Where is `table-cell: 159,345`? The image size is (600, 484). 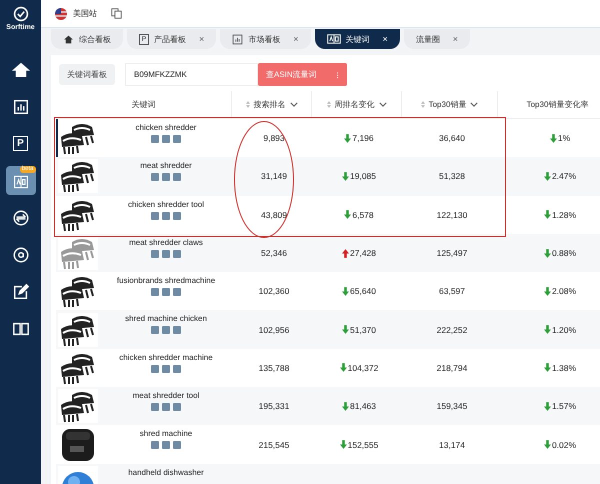
table-cell: 159,345 is located at coordinates (452, 406).